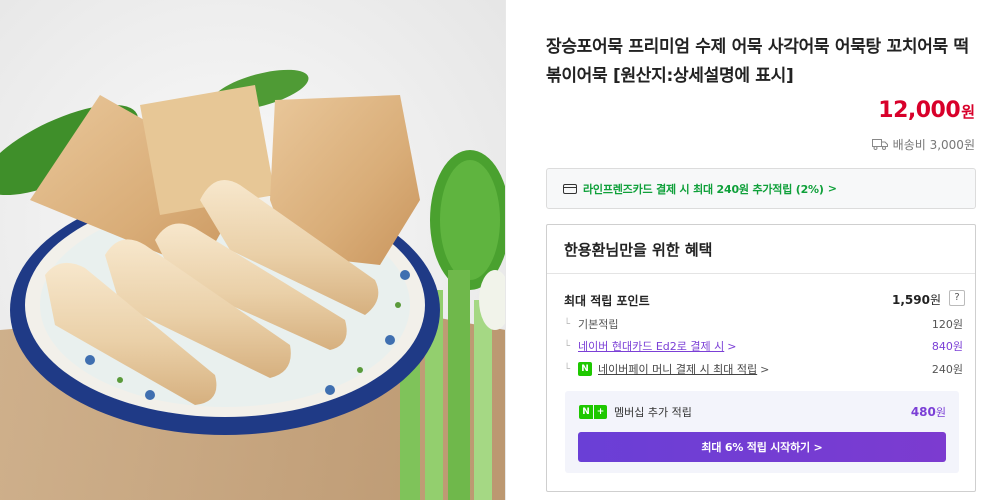 Image resolution: width=991 pixels, height=500 pixels. I want to click on price-amount: 12,000, so click(919, 110).